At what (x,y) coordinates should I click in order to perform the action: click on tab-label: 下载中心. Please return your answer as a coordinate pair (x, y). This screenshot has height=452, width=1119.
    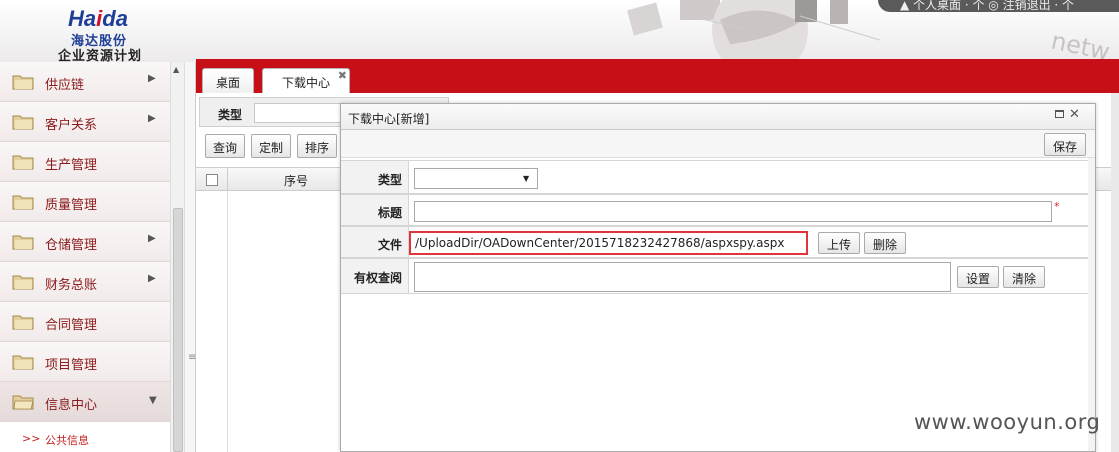
    Looking at the image, I should click on (305, 83).